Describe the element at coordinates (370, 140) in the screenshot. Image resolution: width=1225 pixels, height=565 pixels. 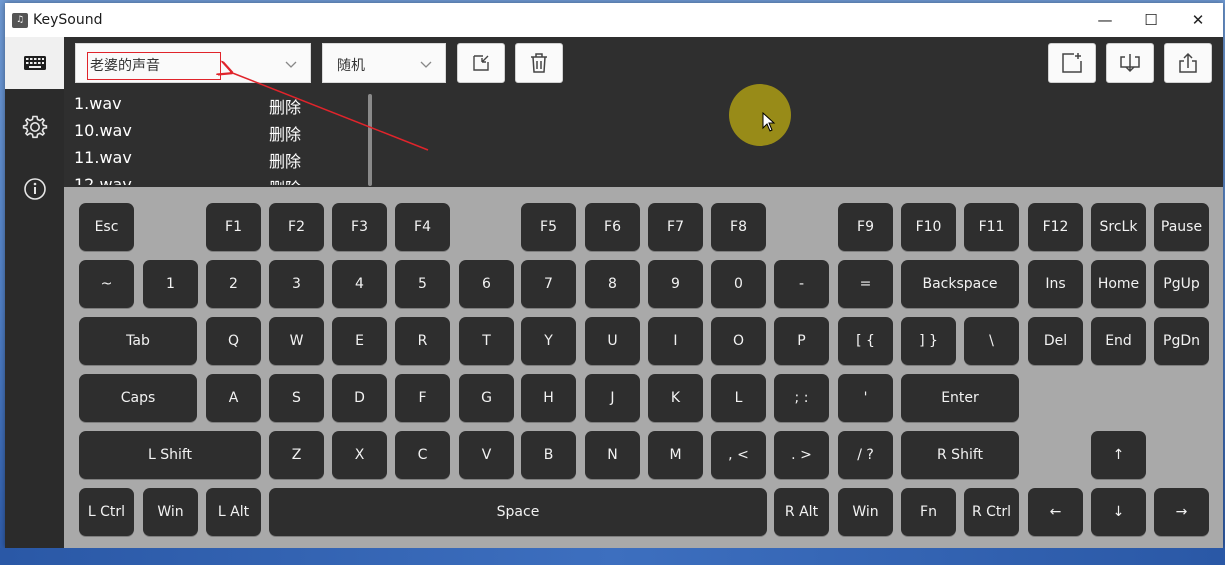
I see `file-list-scrollbar` at that location.